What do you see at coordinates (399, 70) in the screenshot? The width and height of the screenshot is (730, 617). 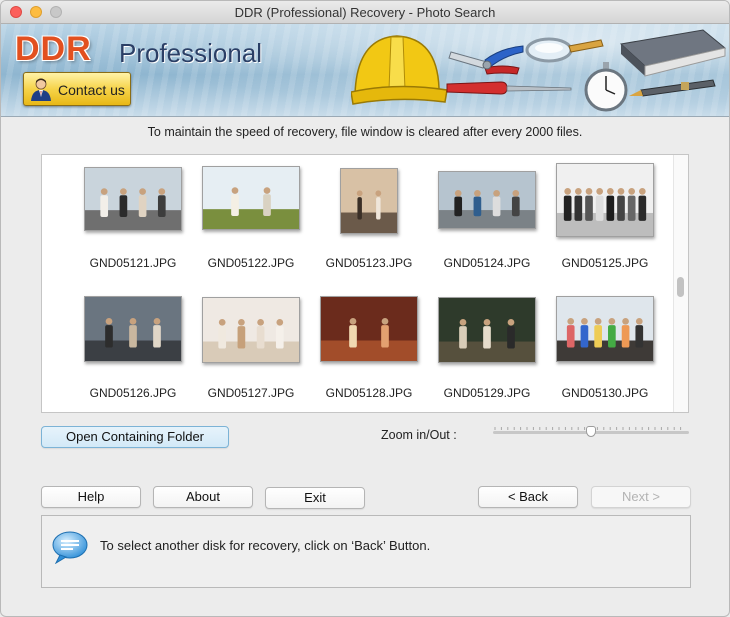 I see `hard-hat-icon` at bounding box center [399, 70].